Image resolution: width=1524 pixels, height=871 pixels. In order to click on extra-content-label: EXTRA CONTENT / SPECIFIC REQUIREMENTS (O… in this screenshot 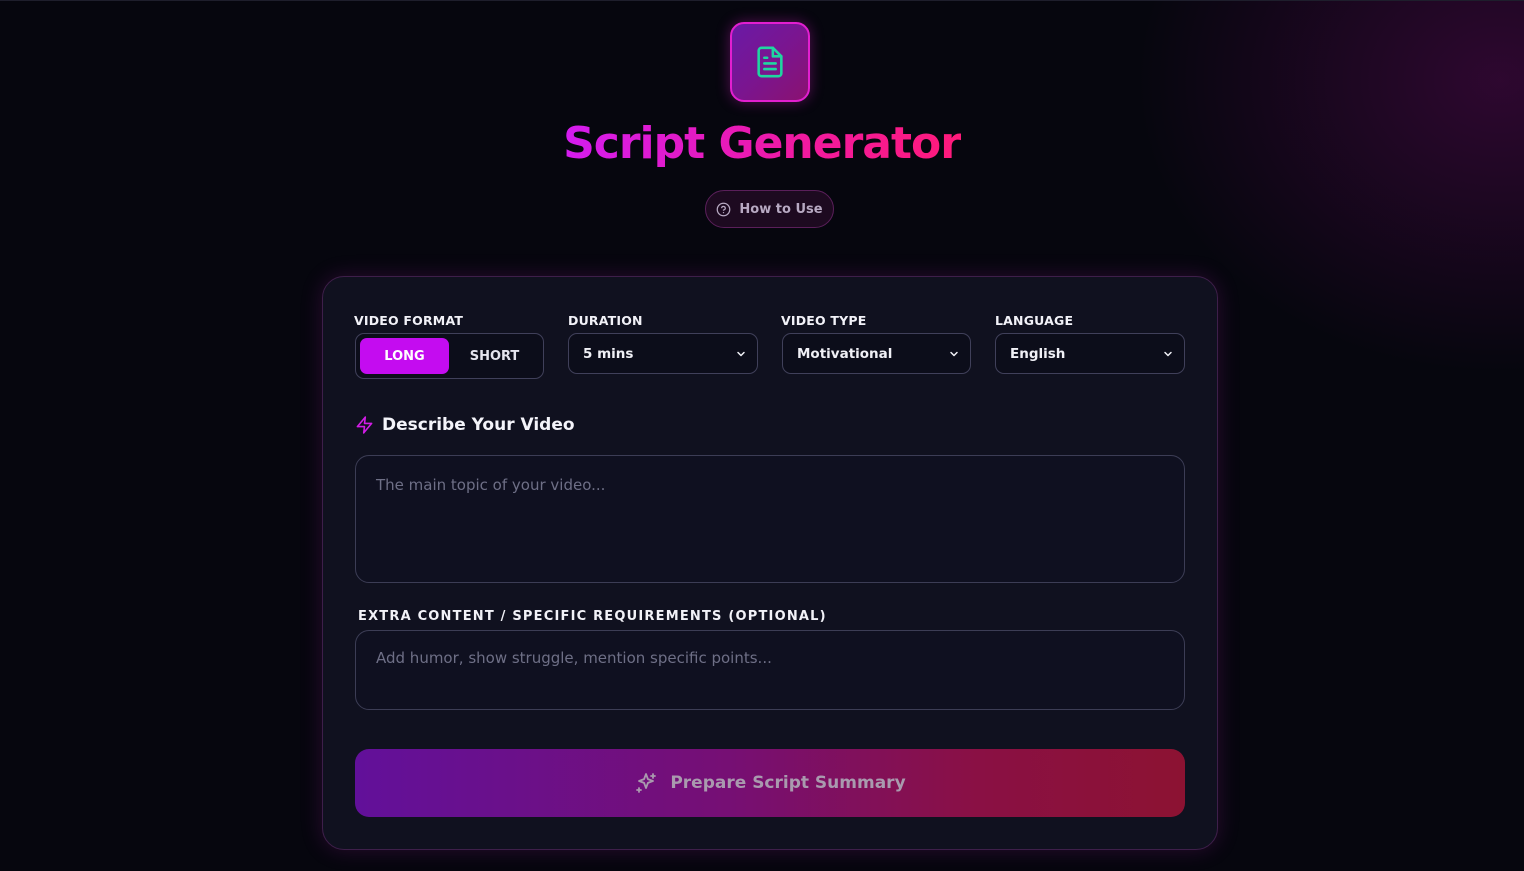, I will do `click(592, 616)`.